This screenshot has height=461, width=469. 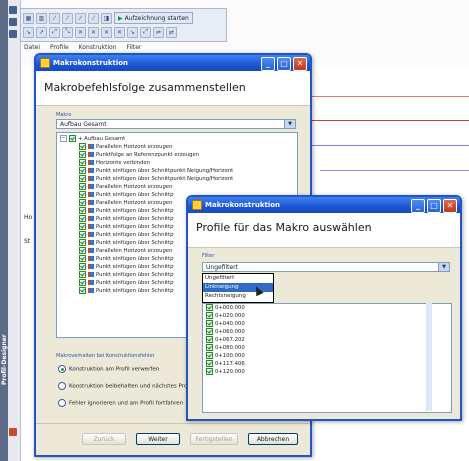 What do you see at coordinates (41, 32) in the screenshot?
I see `toolbar-icon: ↗` at bounding box center [41, 32].